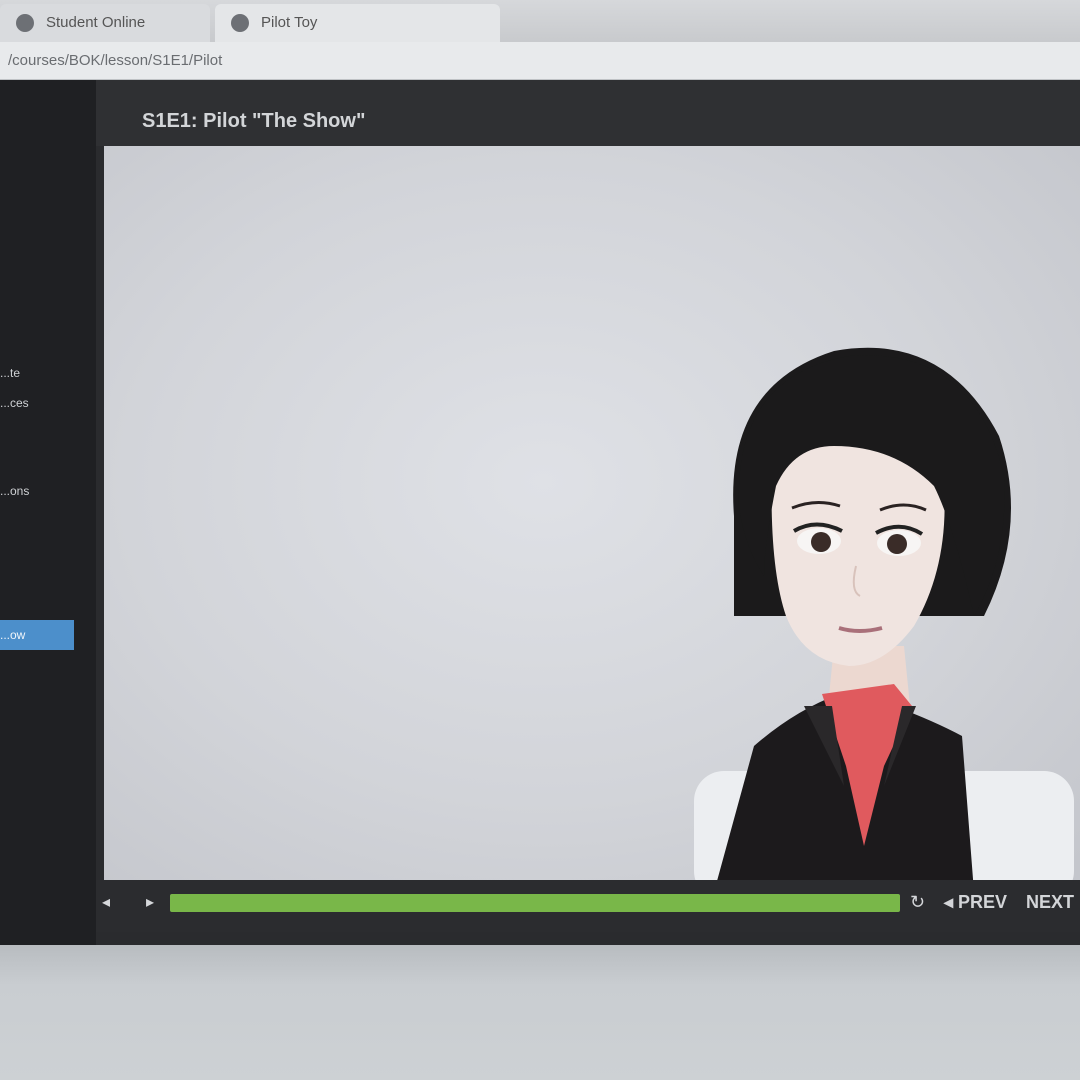 Image resolution: width=1080 pixels, height=1080 pixels. Describe the element at coordinates (14, 491) in the screenshot. I see `sidebar-item: ...ons` at that location.